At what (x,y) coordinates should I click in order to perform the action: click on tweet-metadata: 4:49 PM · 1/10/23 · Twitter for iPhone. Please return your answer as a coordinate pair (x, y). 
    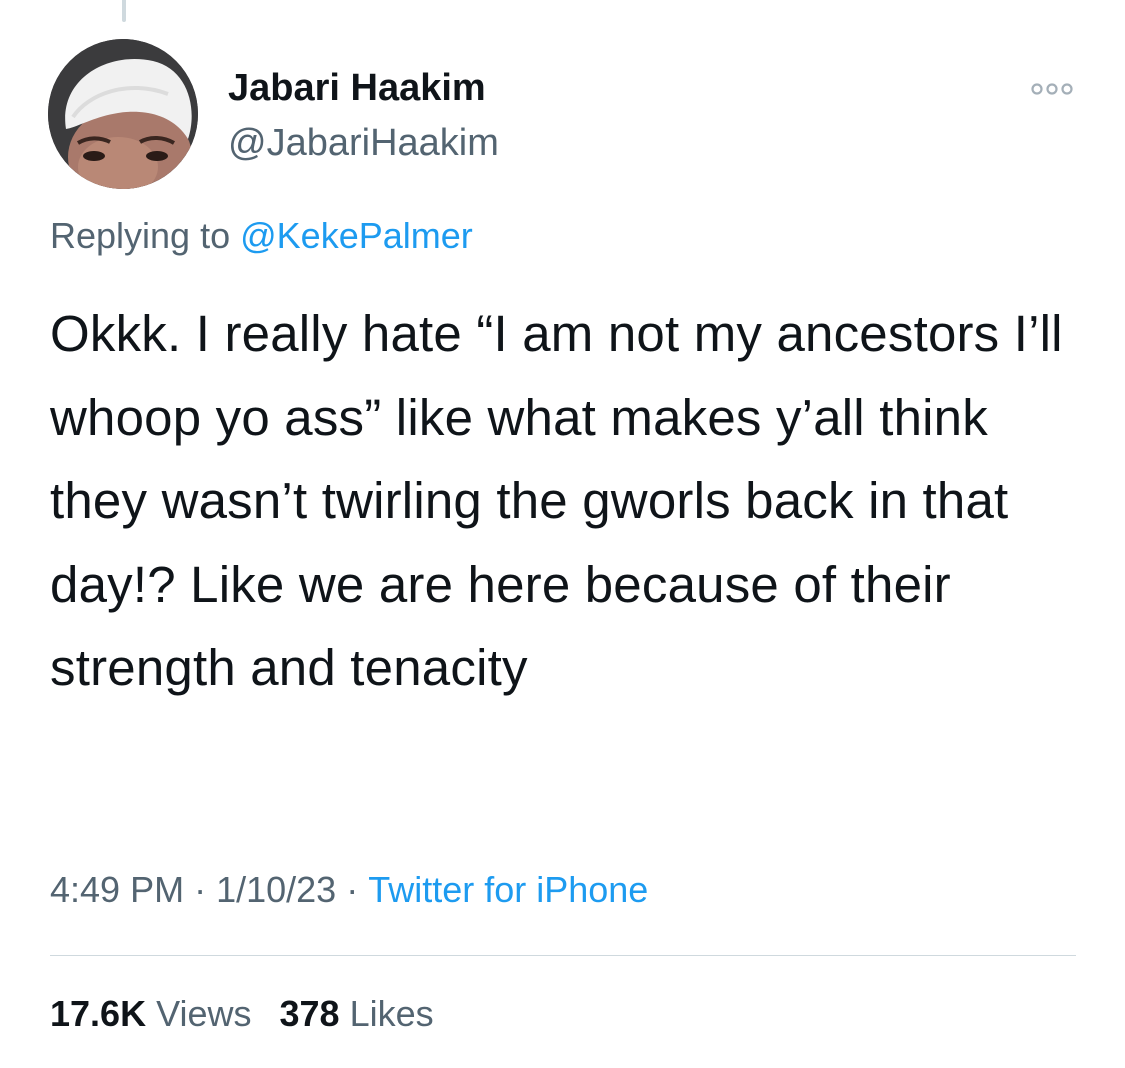
    Looking at the image, I should click on (349, 890).